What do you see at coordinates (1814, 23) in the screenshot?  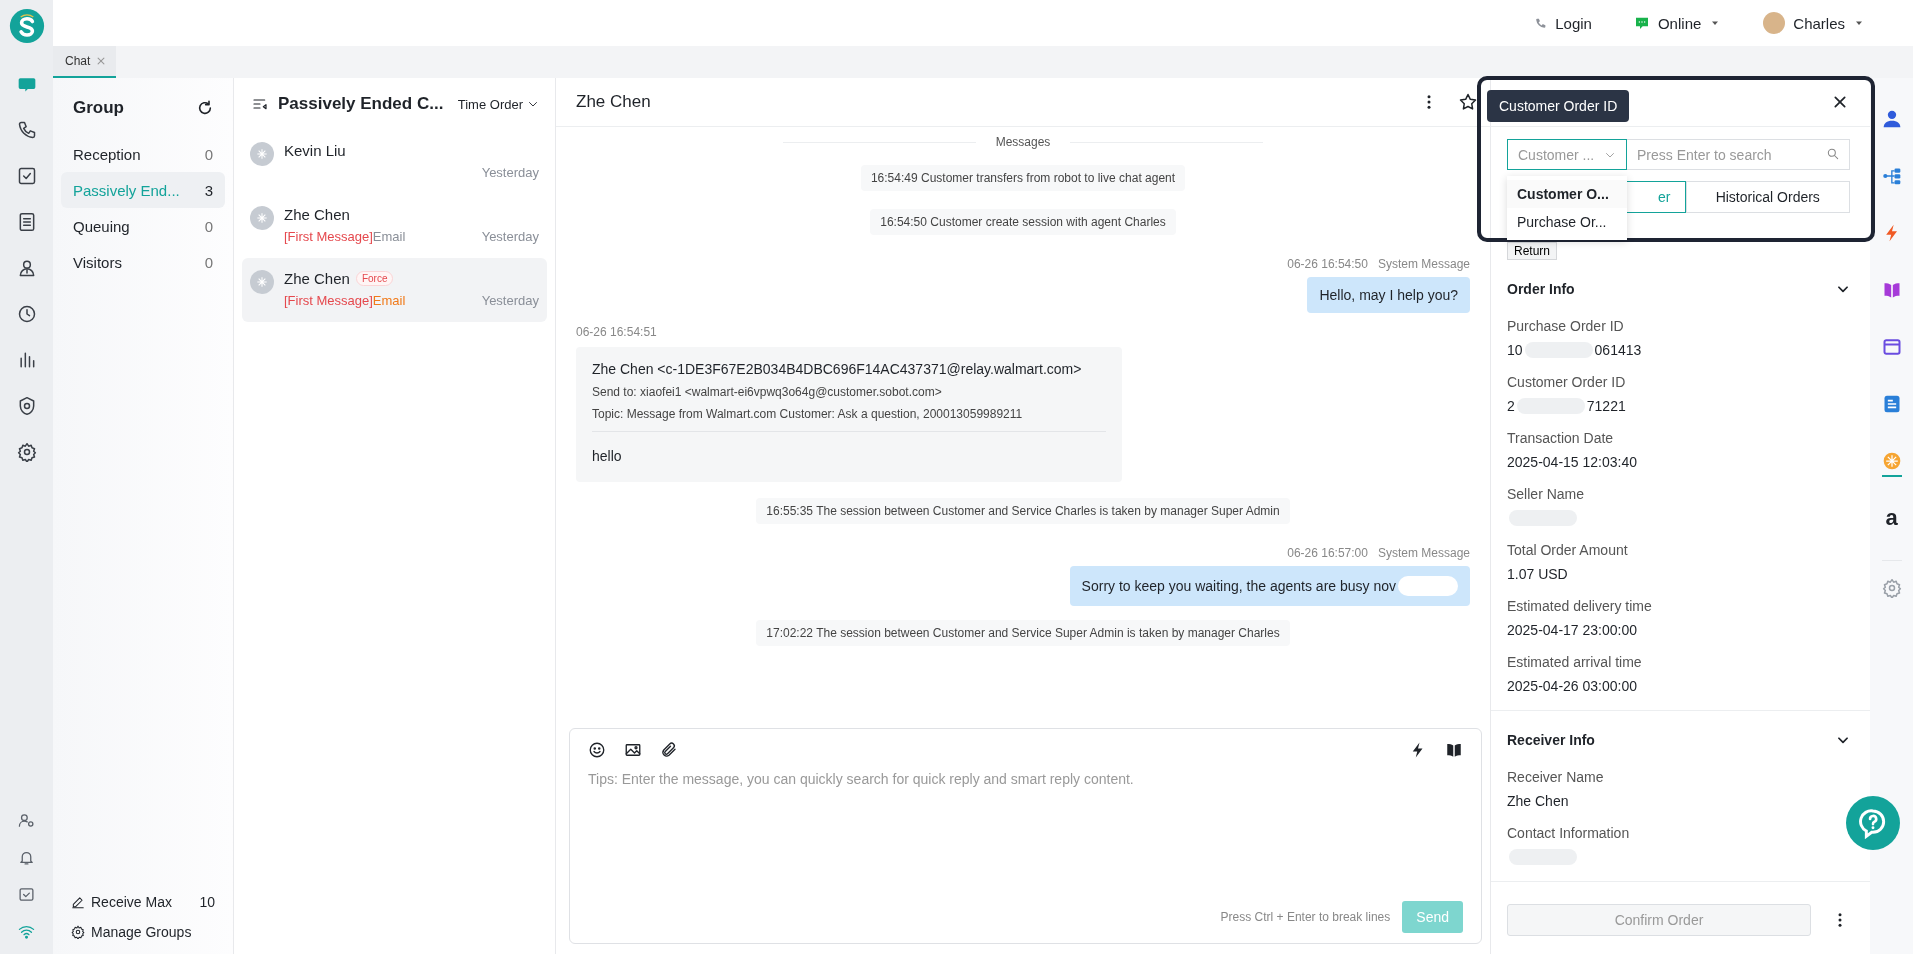 I see `user-menu: Charles` at bounding box center [1814, 23].